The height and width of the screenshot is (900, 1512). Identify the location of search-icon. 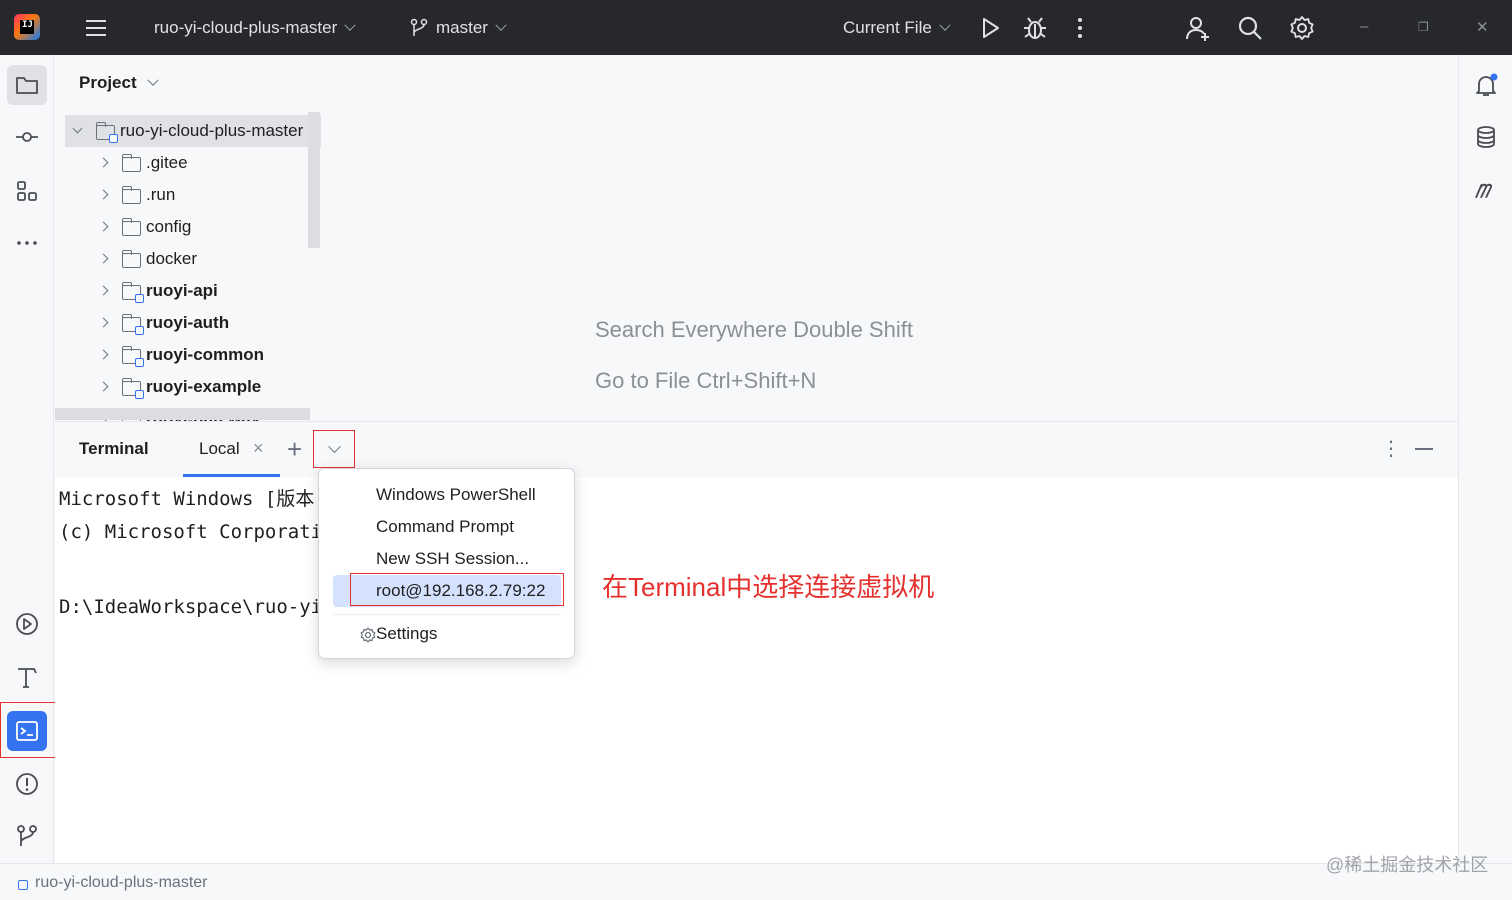
(1250, 28).